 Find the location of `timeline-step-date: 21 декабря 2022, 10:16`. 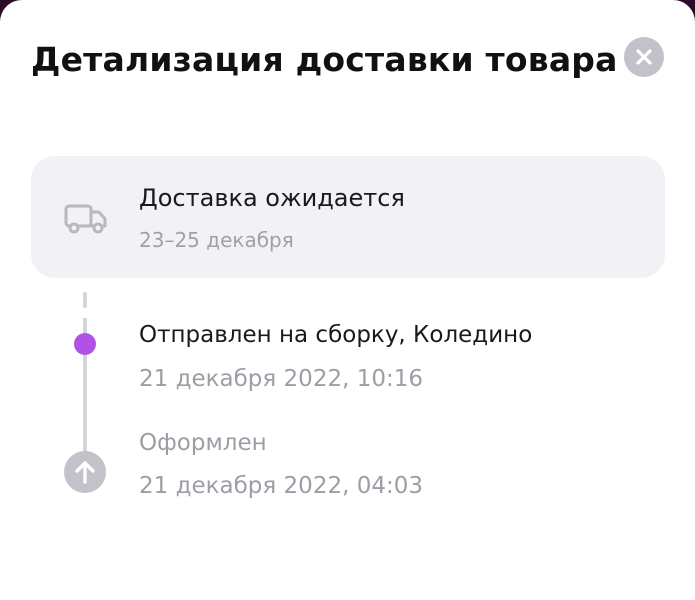

timeline-step-date: 21 декабря 2022, 10:16 is located at coordinates (281, 379).